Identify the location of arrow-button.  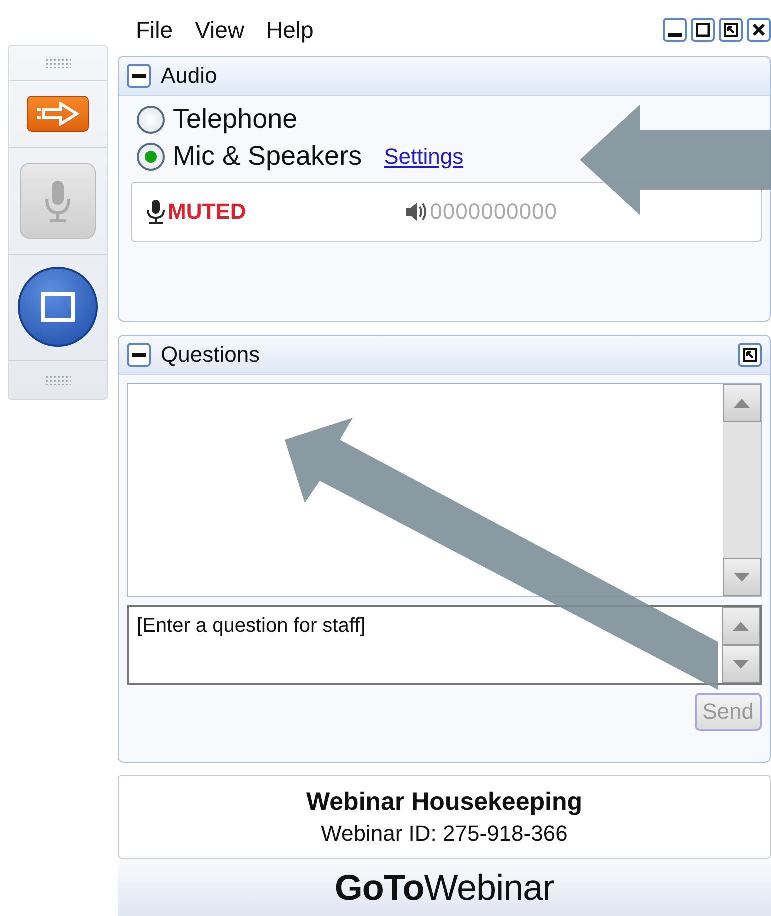
(58, 114).